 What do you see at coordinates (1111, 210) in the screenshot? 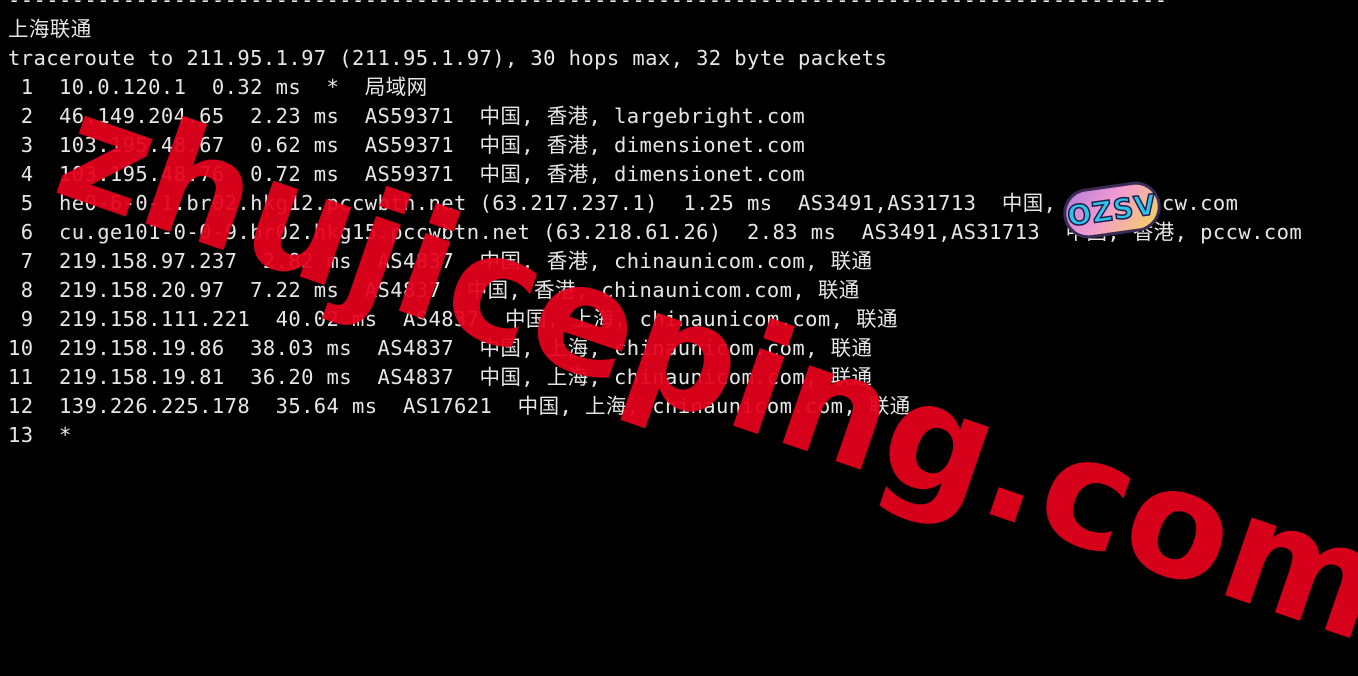
I see `logo-text: OZSV` at bounding box center [1111, 210].